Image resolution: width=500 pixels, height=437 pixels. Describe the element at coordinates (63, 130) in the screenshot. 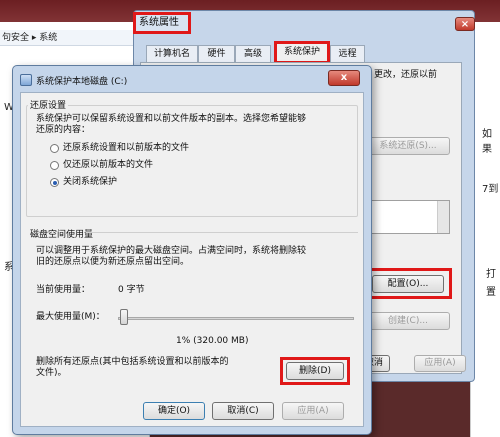

I see `restore-settings-desc: 还原的内容：` at that location.